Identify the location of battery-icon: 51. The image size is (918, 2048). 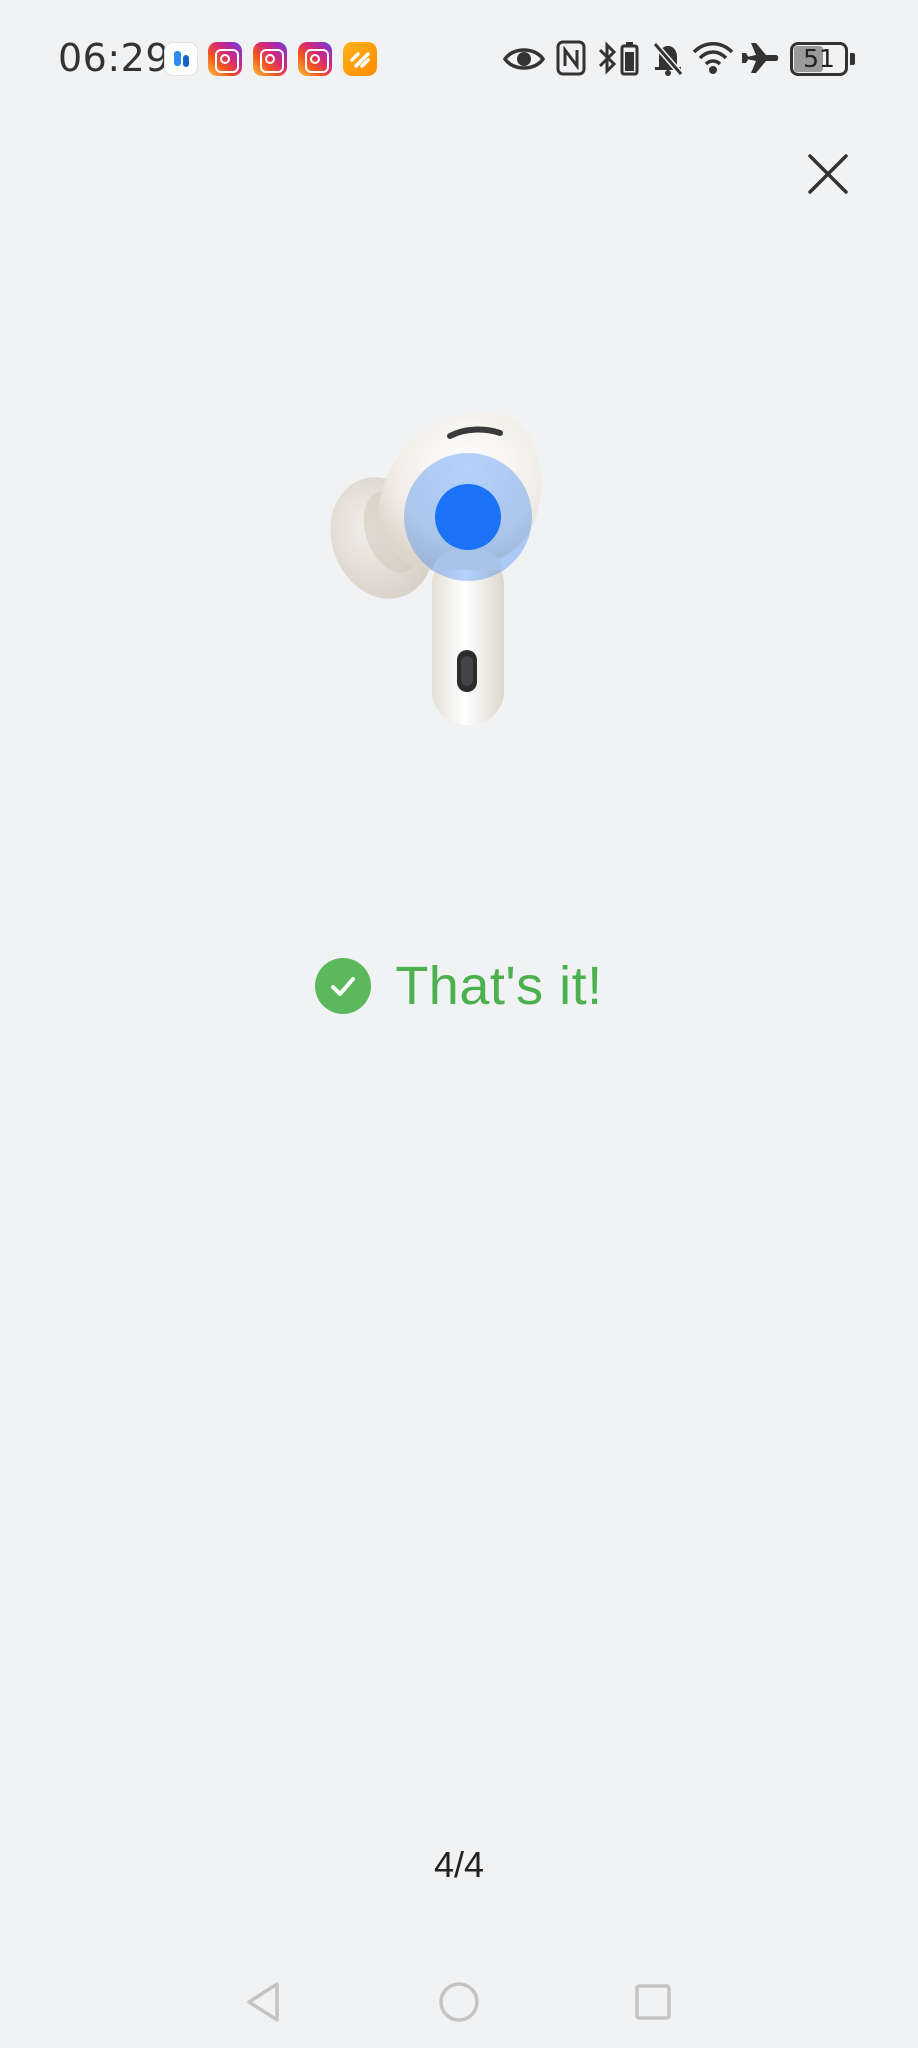
(823, 59).